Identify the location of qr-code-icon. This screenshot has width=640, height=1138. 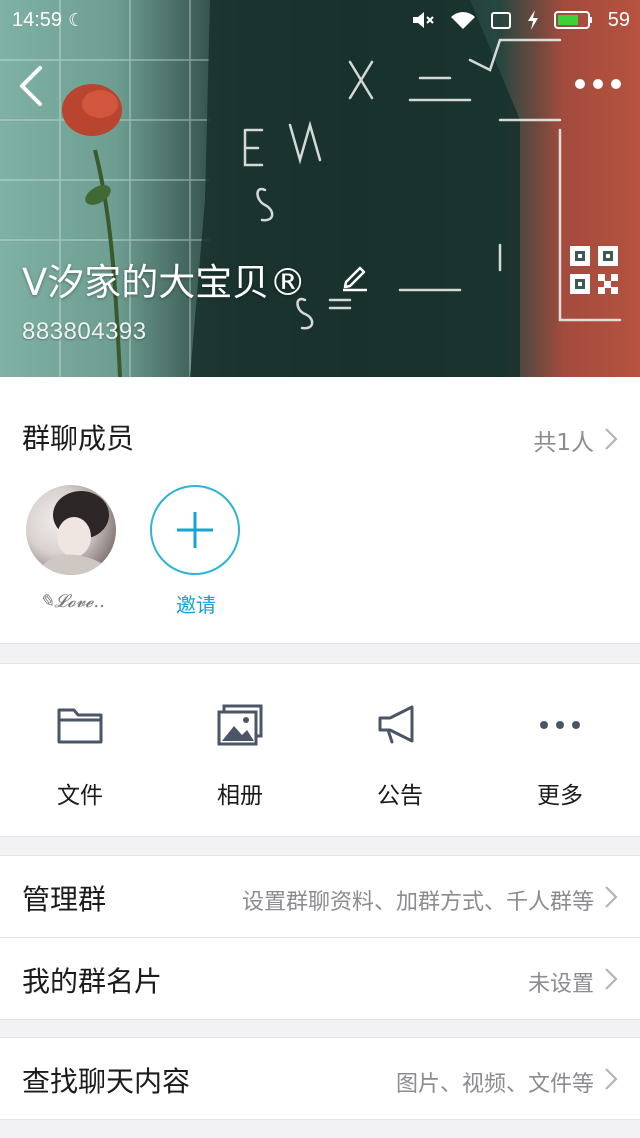
(594, 270).